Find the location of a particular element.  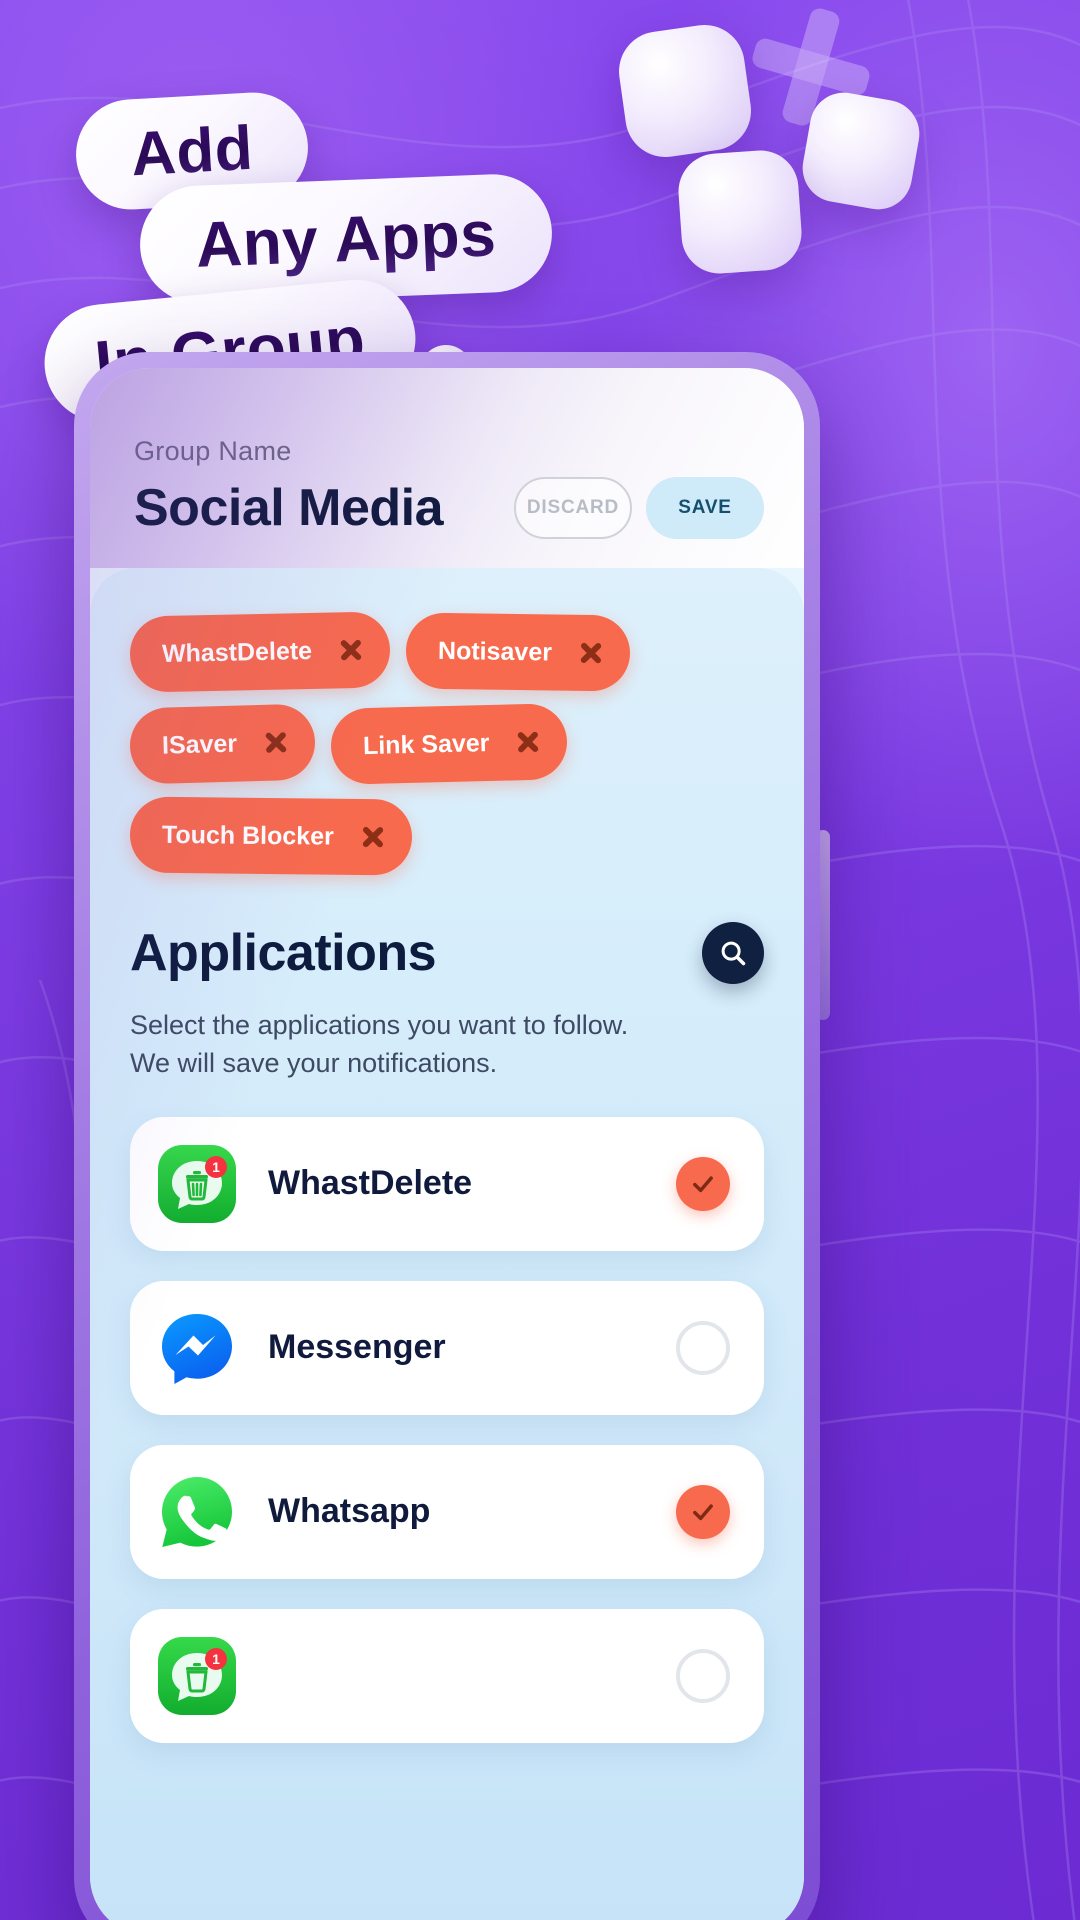

chip-label: WhastDelete is located at coordinates (237, 652).